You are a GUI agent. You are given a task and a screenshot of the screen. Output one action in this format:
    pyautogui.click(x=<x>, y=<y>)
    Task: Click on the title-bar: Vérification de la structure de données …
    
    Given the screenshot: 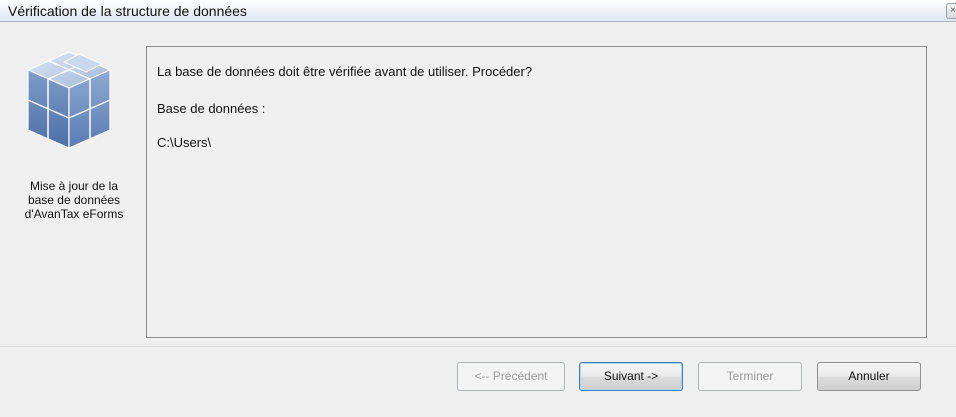 What is the action you would take?
    pyautogui.click(x=478, y=11)
    